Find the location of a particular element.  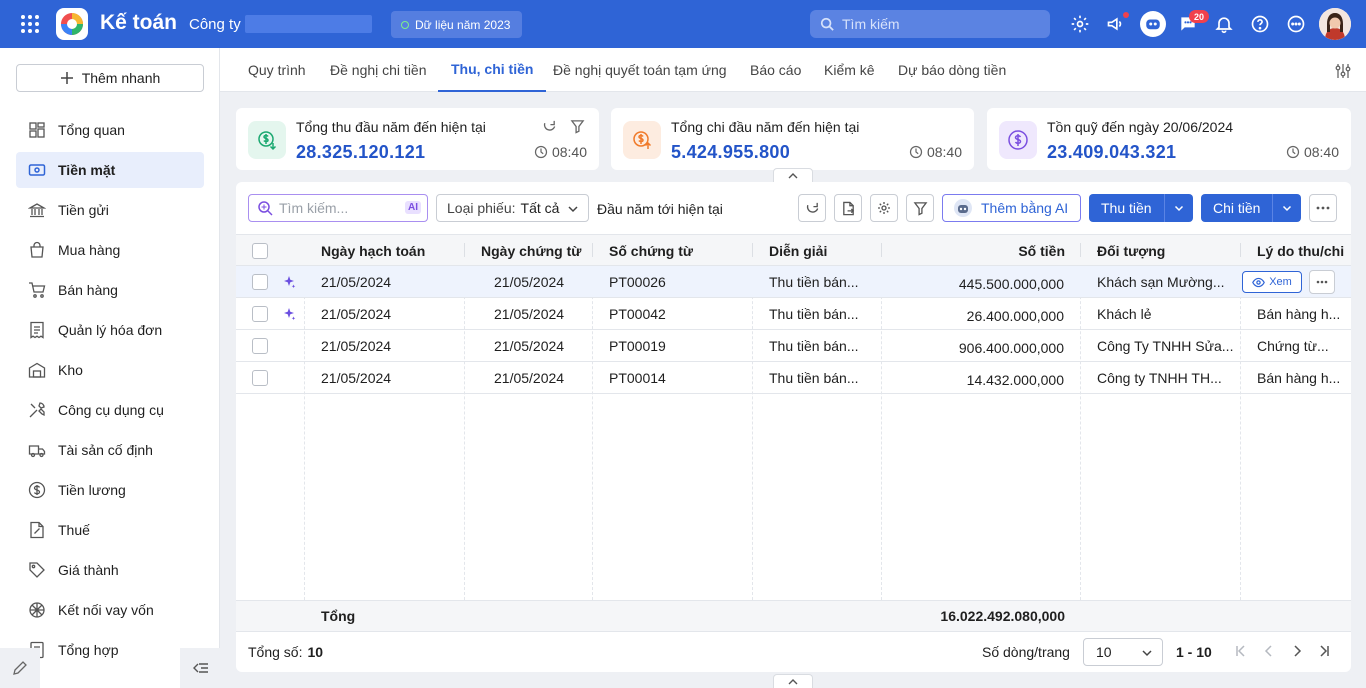

column-header: Diễn giải is located at coordinates (798, 251).